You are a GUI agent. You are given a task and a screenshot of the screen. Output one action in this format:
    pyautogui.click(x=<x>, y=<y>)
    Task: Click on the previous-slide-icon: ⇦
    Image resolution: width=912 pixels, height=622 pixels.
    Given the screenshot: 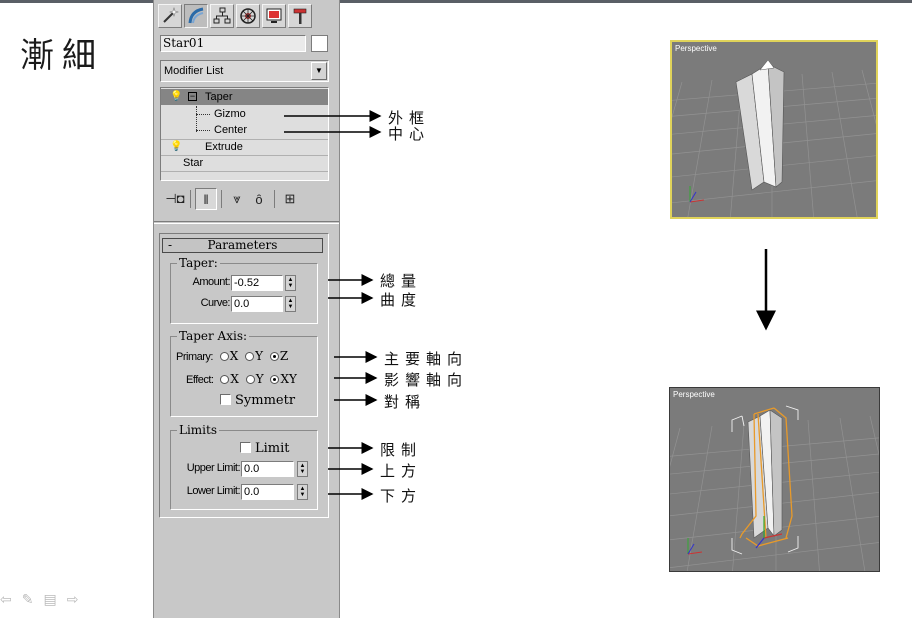 What is the action you would take?
    pyautogui.click(x=6, y=599)
    